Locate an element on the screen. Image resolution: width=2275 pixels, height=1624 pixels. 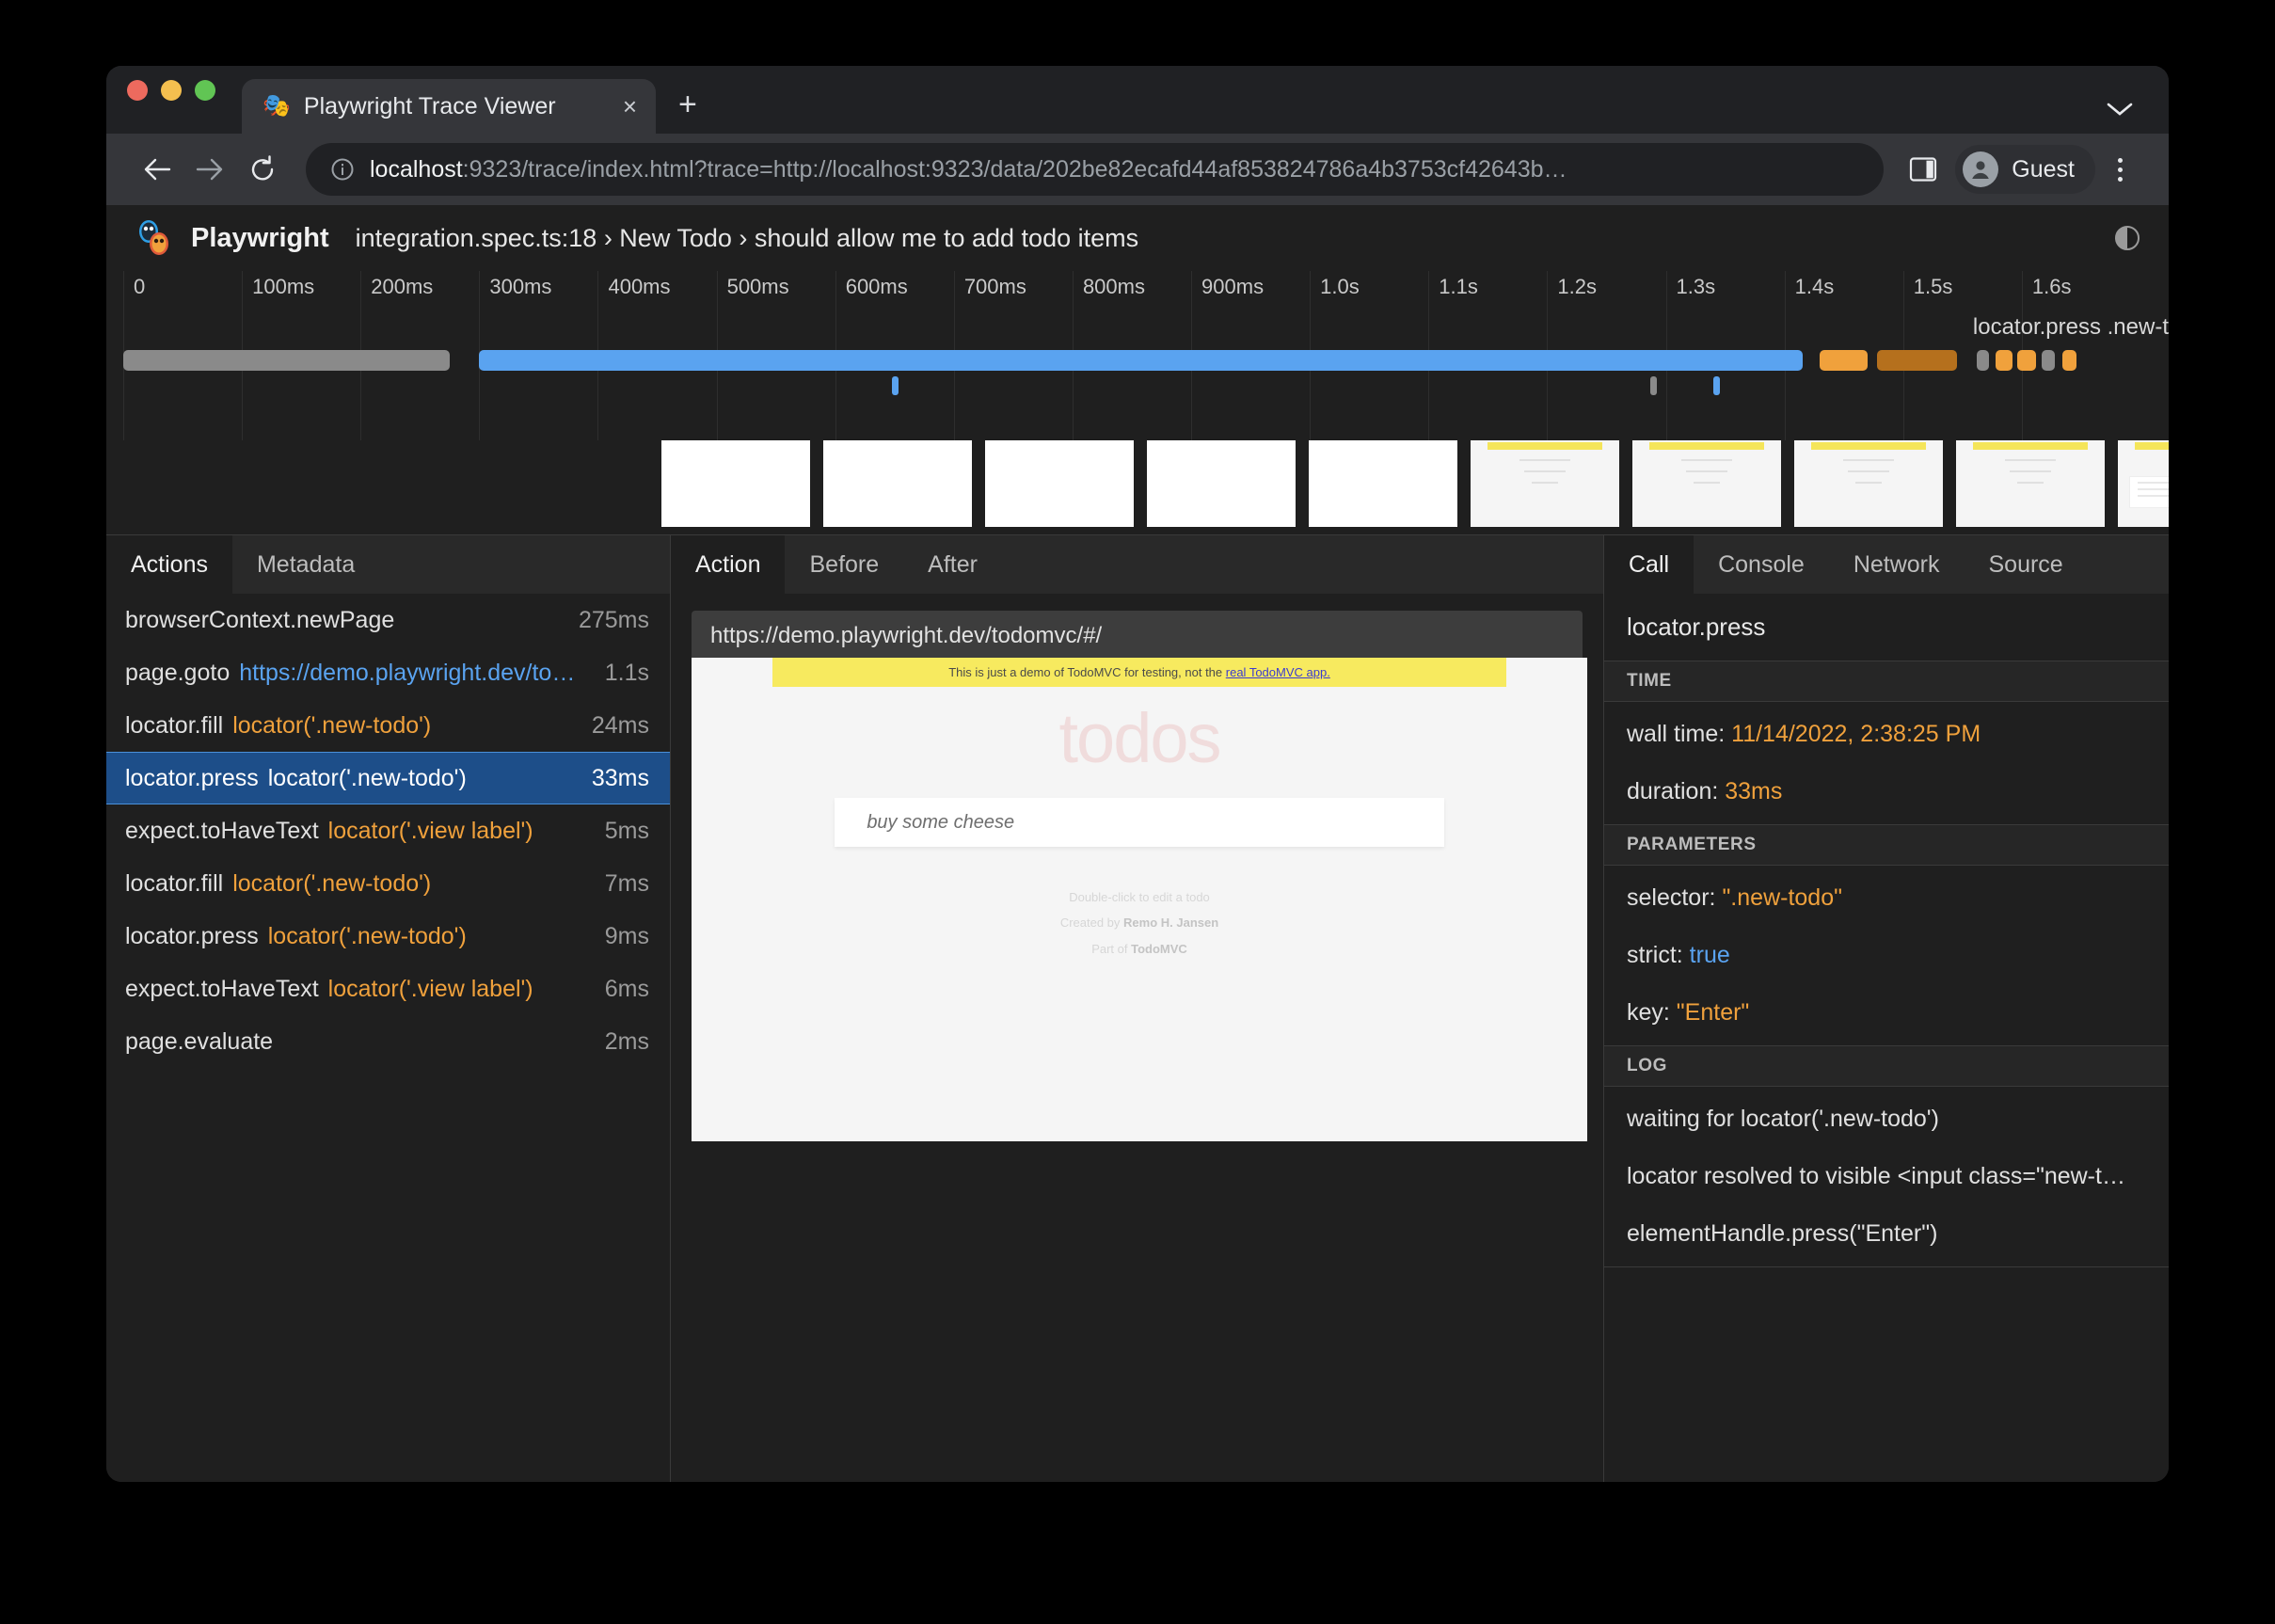
filmstrip-frame: todos is located at coordinates (2143, 483).